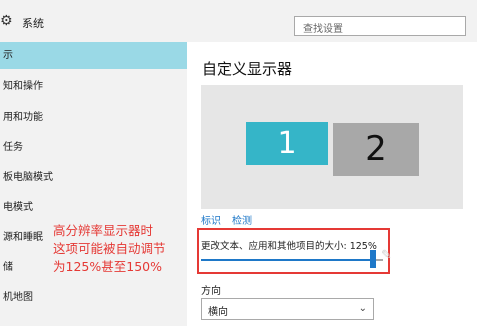  I want to click on annotation-line: 为125%甚至150%, so click(107, 266).